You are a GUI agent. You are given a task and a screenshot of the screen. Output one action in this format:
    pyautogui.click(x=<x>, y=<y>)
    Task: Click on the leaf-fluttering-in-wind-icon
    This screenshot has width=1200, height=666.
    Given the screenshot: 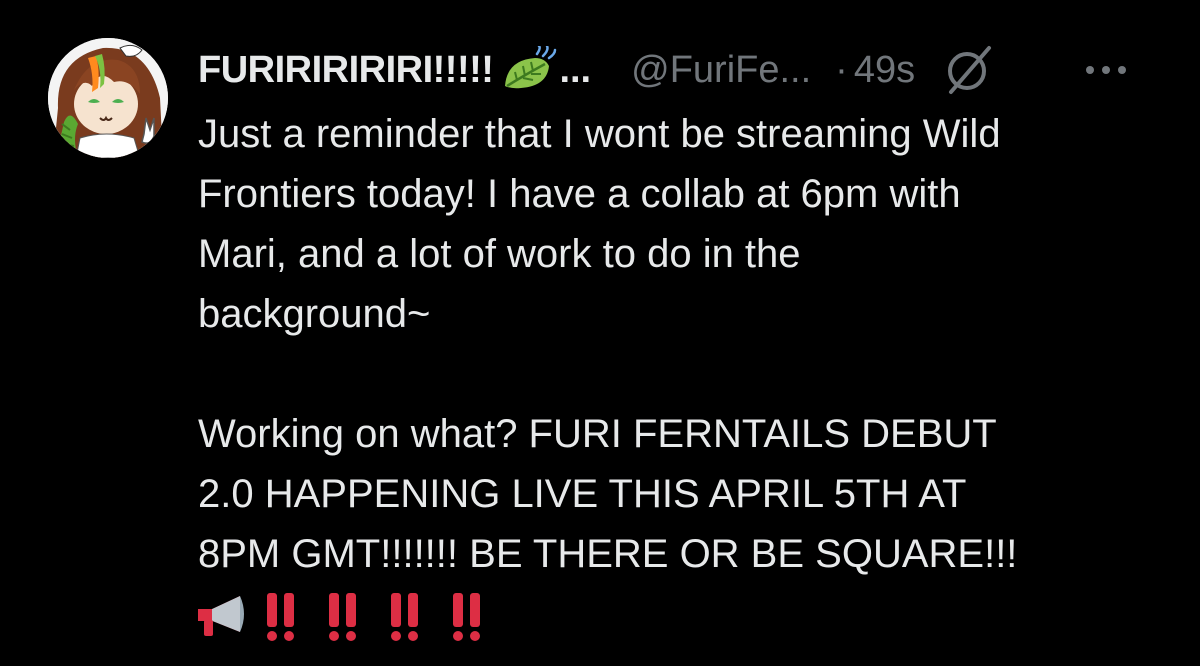 What is the action you would take?
    pyautogui.click(x=529, y=70)
    